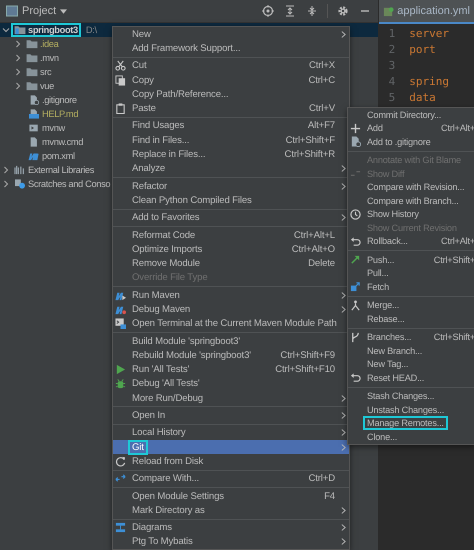 The height and width of the screenshot is (550, 474). I want to click on tree-item-name: src, so click(46, 72).